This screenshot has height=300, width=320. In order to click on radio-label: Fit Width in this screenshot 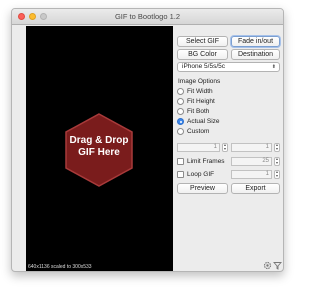, I will do `click(200, 91)`.